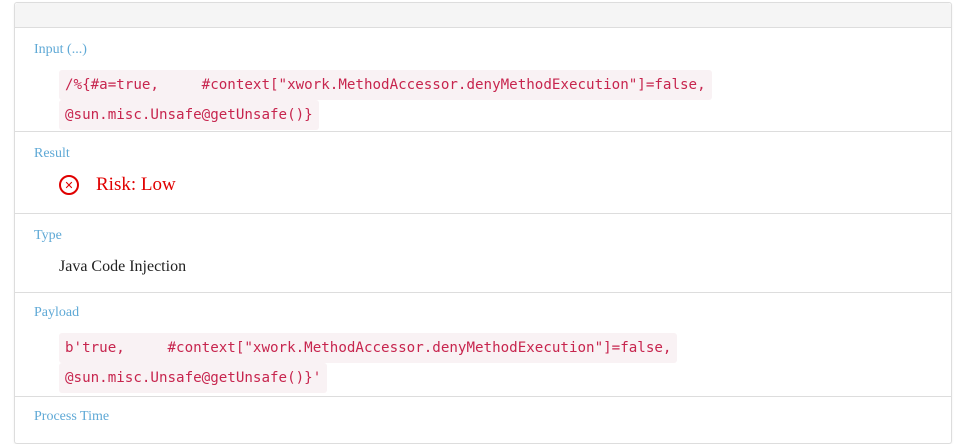 Image resolution: width=965 pixels, height=444 pixels. Describe the element at coordinates (48, 235) in the screenshot. I see `type-label: Type` at that location.